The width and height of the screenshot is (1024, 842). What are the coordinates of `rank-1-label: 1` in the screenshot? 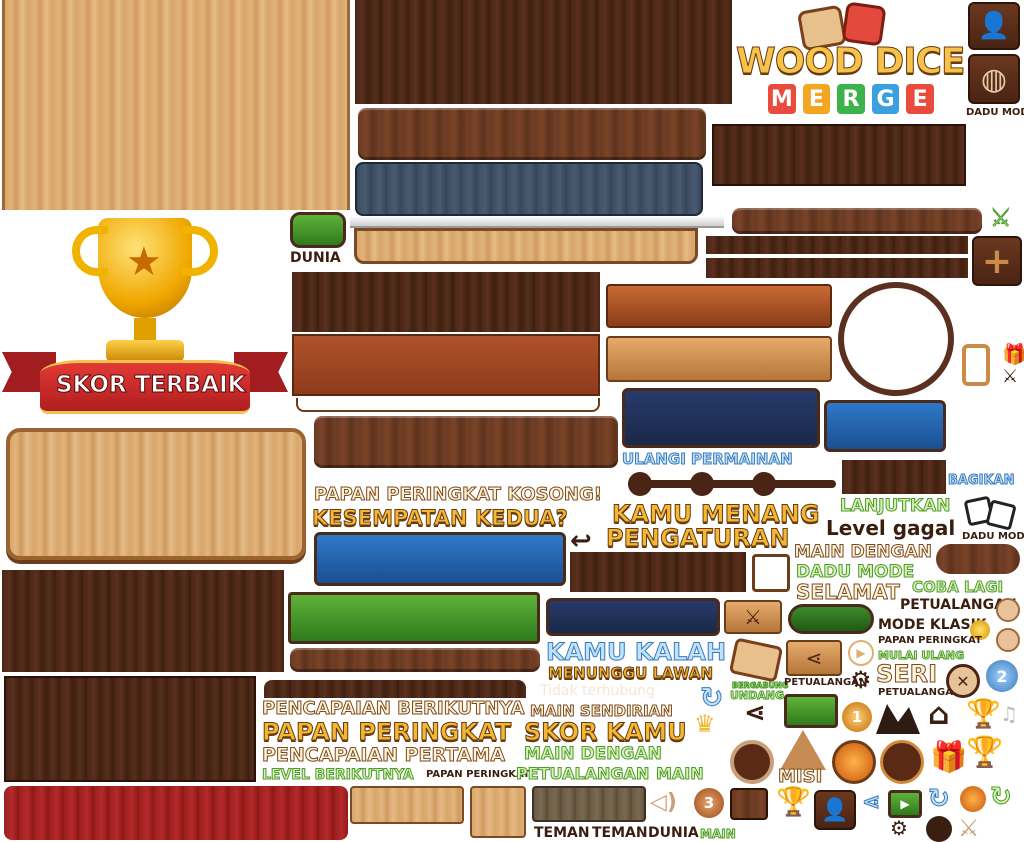 It's located at (857, 717).